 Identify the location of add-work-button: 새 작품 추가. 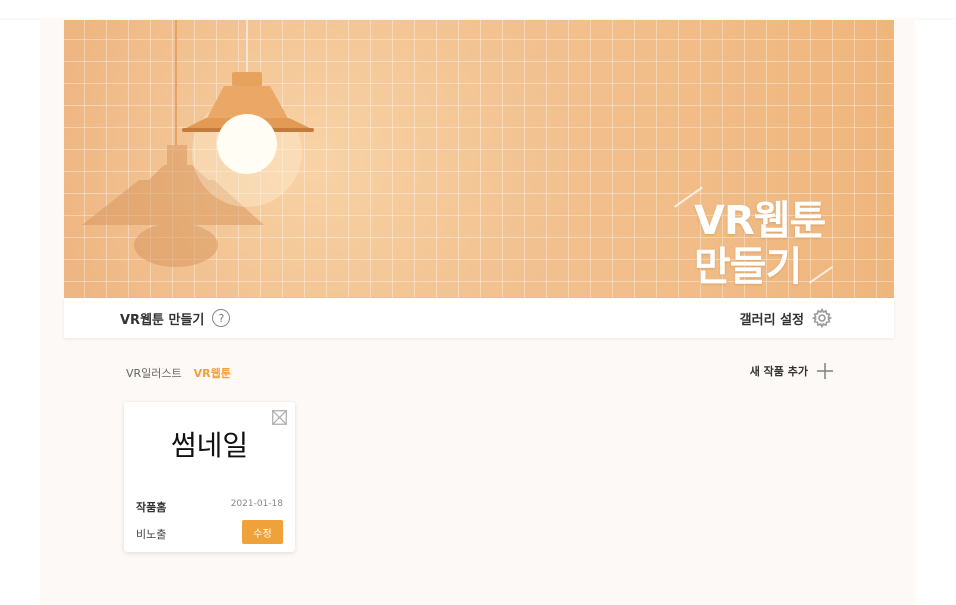
(792, 371).